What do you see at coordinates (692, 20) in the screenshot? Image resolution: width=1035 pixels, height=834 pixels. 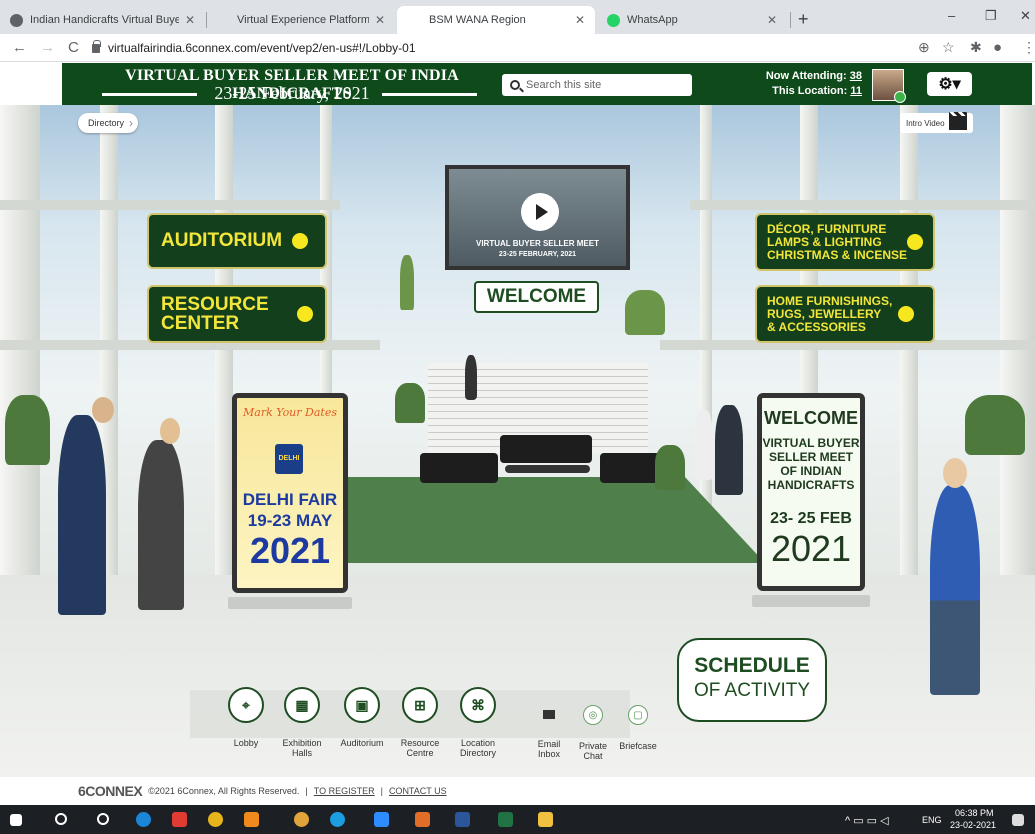 I see `browser-tab: WhatsApp ✕` at bounding box center [692, 20].